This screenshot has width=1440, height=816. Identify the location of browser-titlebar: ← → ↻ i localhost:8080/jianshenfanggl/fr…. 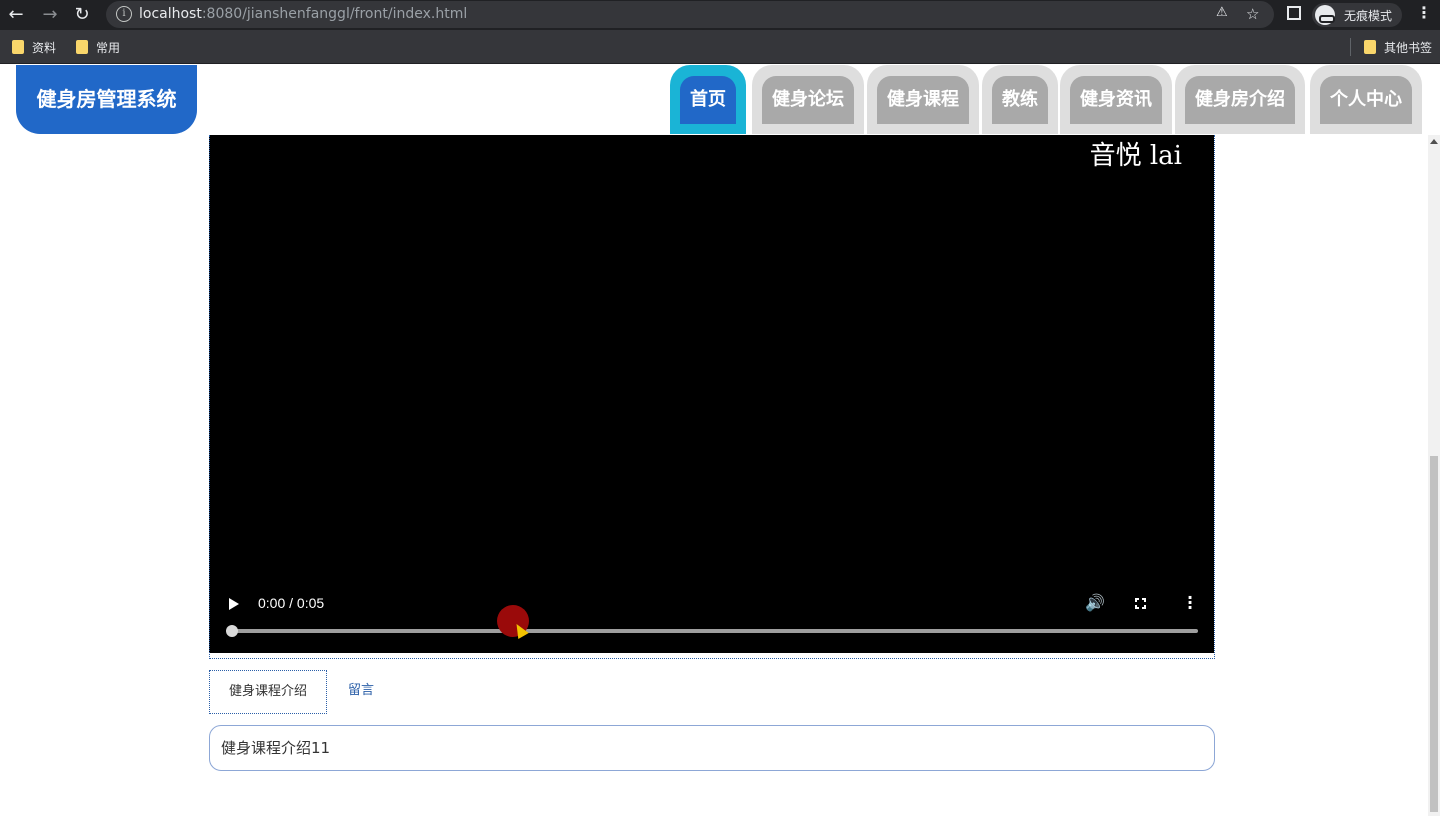
(720, 15).